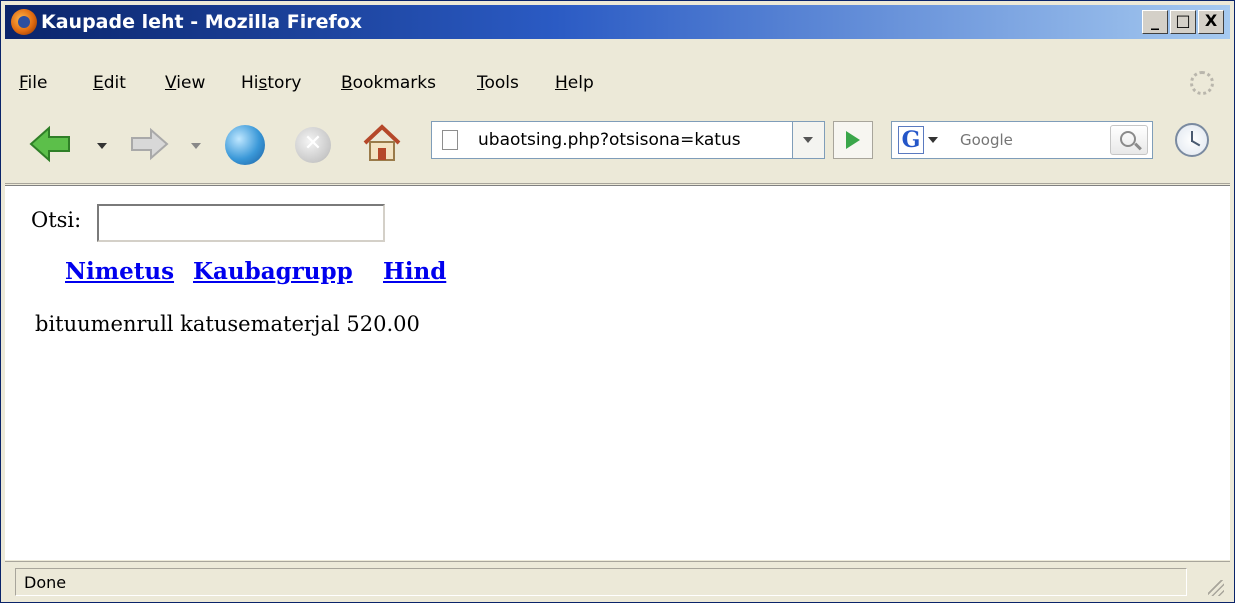  I want to click on menu-edit-label: dit, so click(114, 83).